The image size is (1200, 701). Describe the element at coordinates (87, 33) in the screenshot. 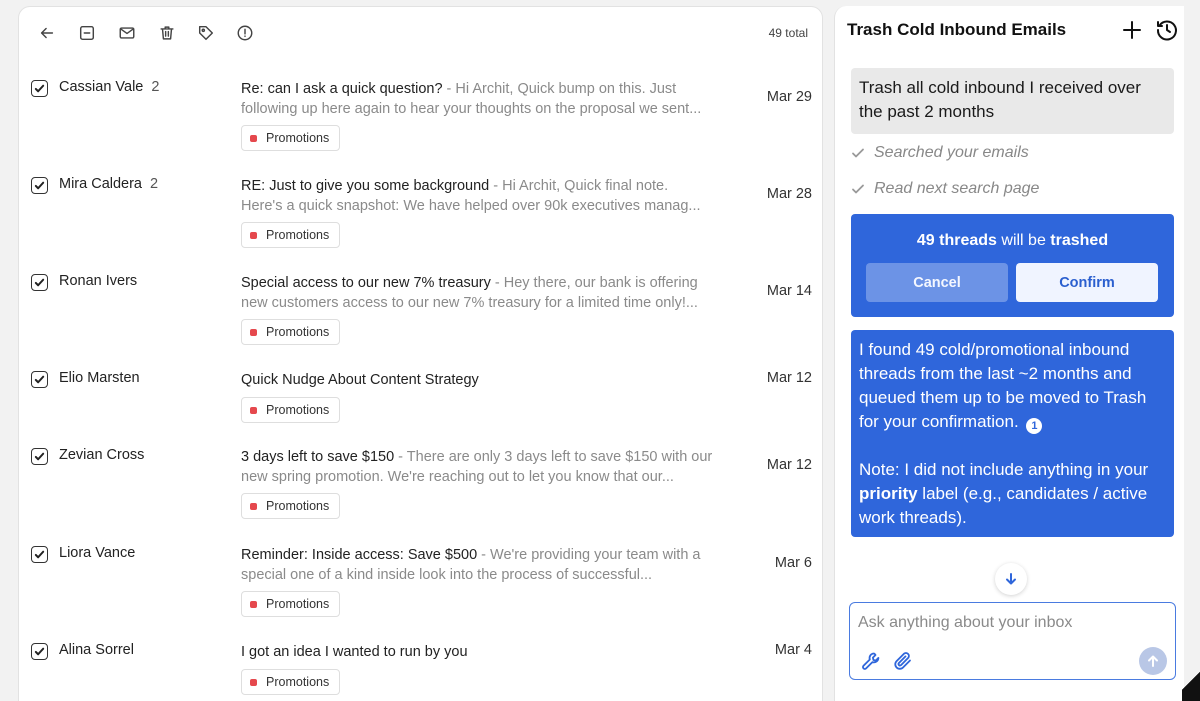

I see `archive-icon` at that location.